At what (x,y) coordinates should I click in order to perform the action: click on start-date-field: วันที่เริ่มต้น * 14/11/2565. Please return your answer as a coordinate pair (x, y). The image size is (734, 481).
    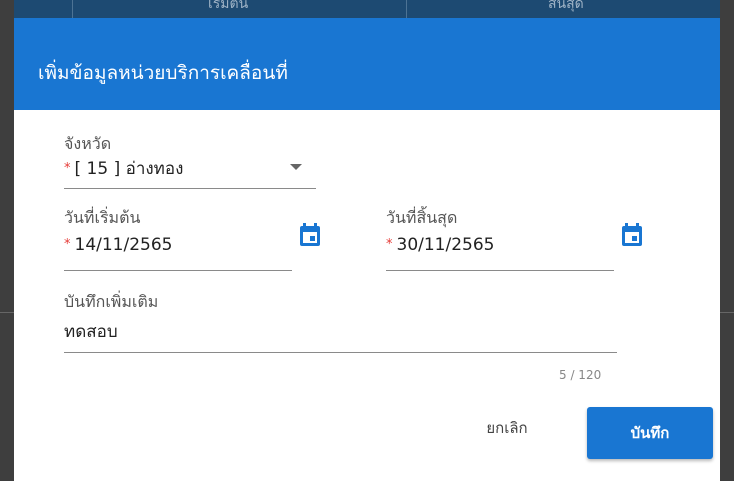
    Looking at the image, I should click on (178, 241).